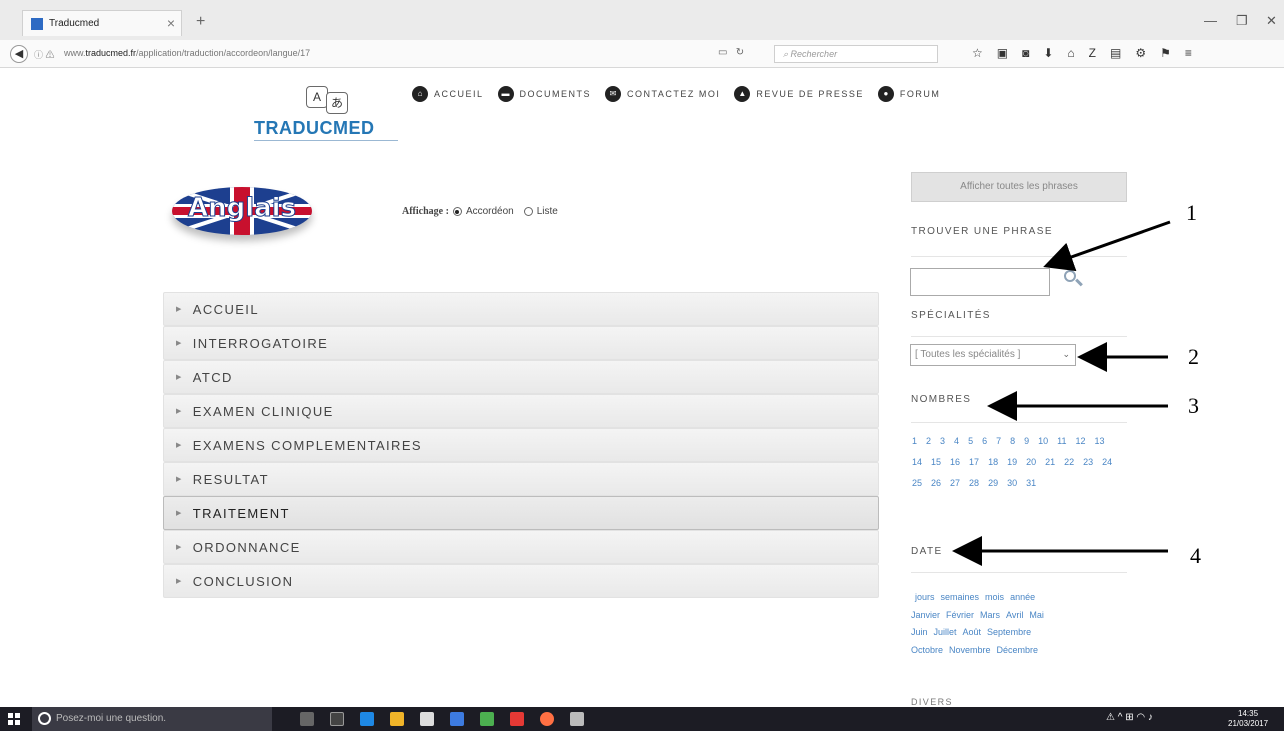  Describe the element at coordinates (960, 597) in the screenshot. I see `date-unit-link: semaines` at that location.